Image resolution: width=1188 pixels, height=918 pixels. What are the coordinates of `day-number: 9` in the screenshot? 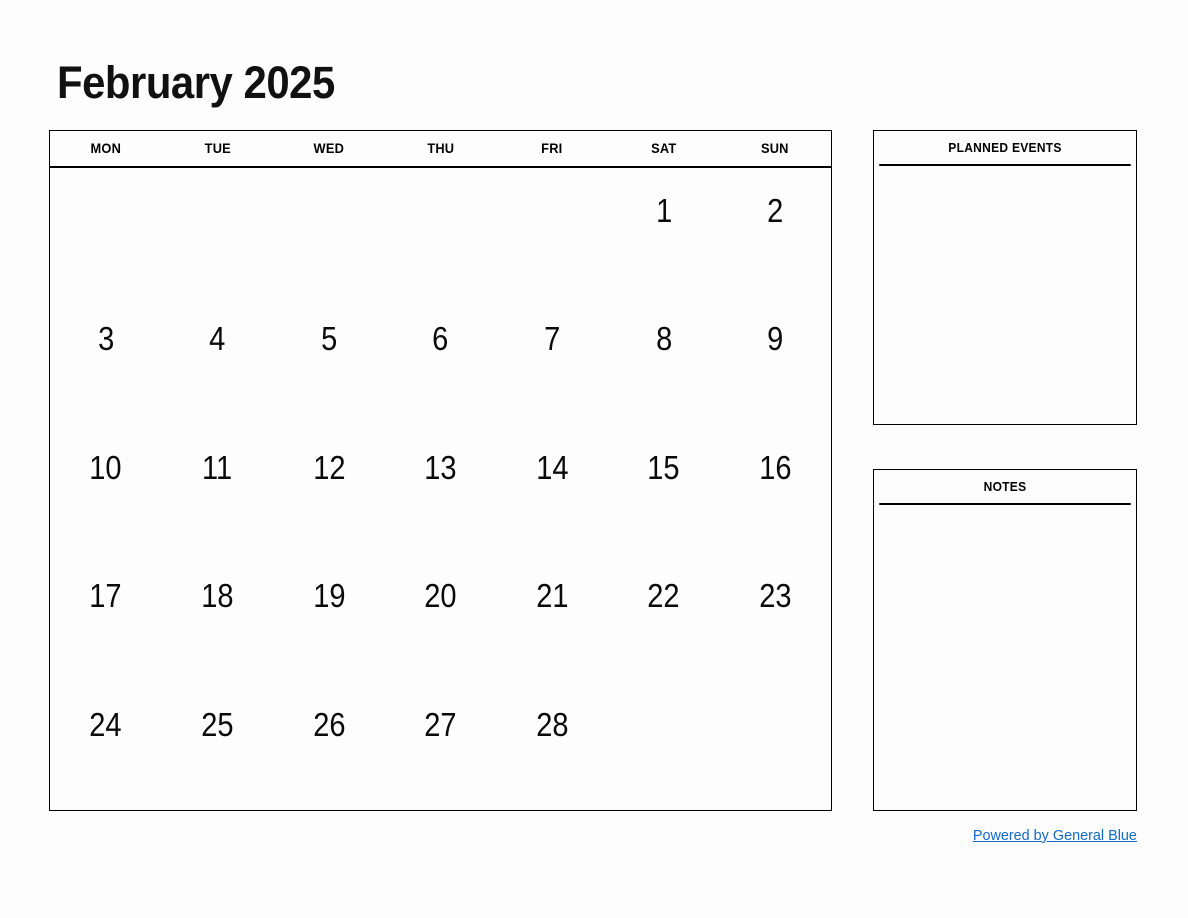 It's located at (775, 339).